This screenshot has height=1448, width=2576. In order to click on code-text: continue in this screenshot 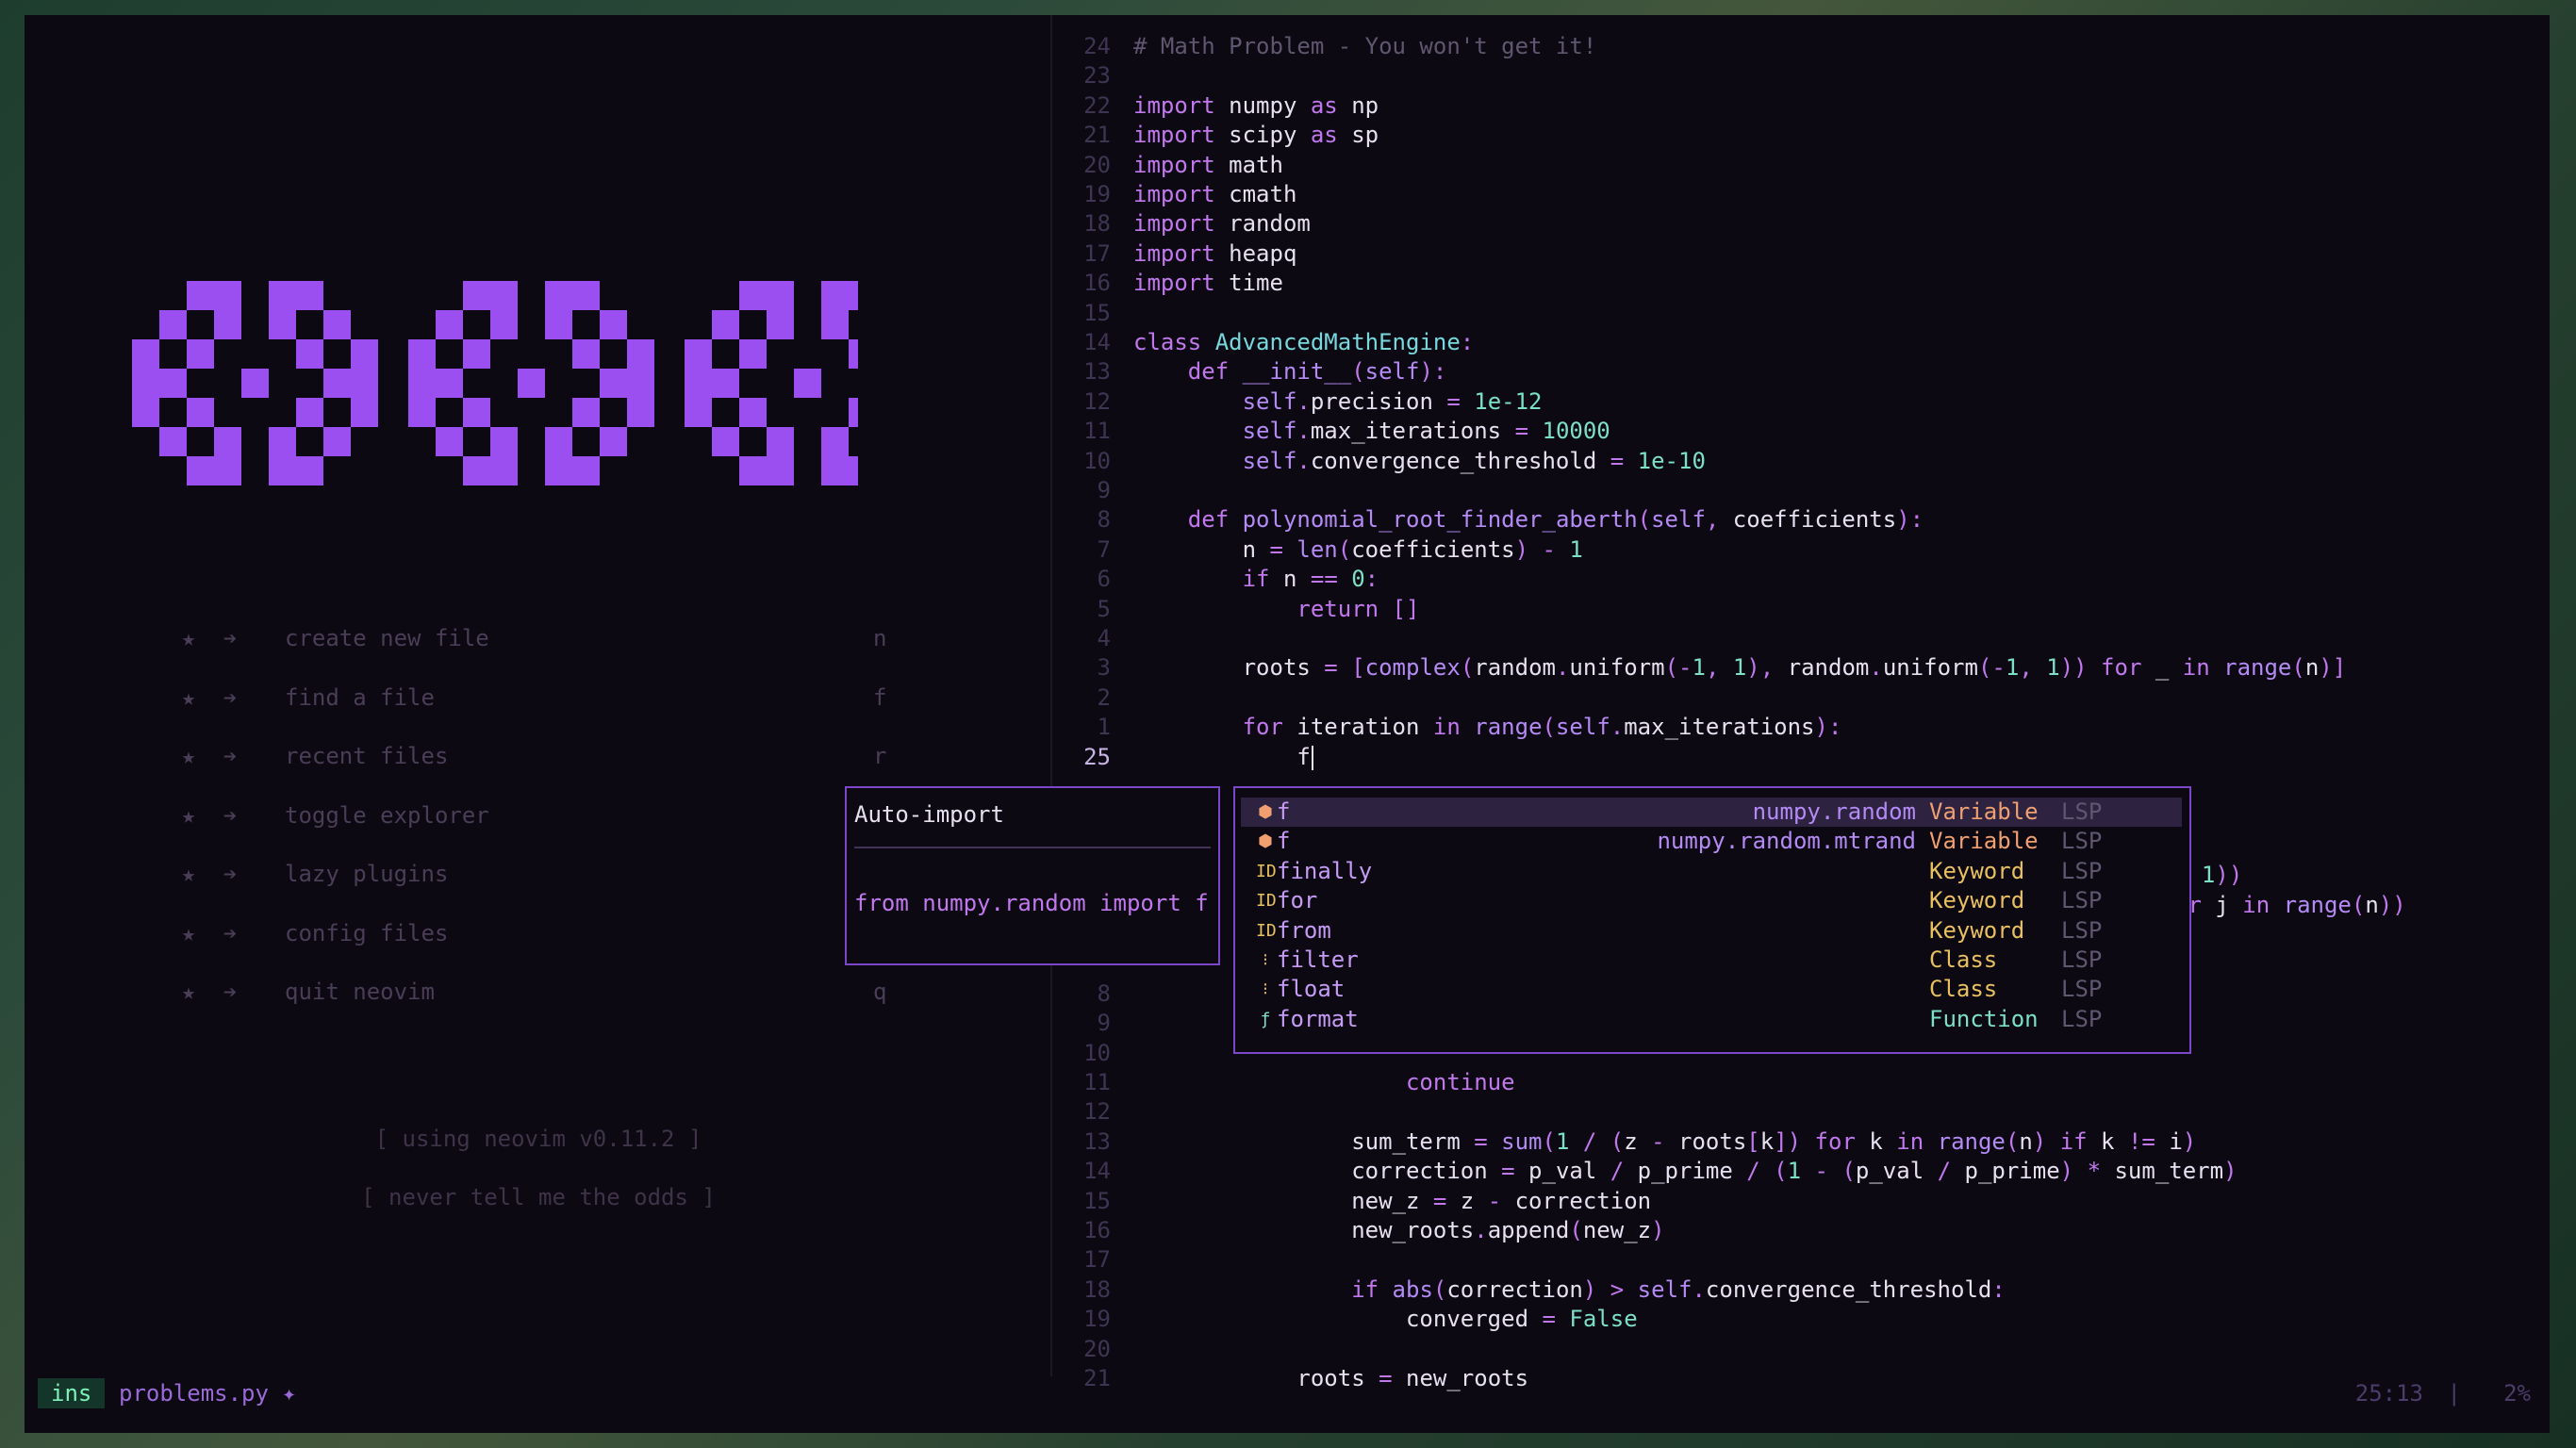, I will do `click(1460, 1082)`.